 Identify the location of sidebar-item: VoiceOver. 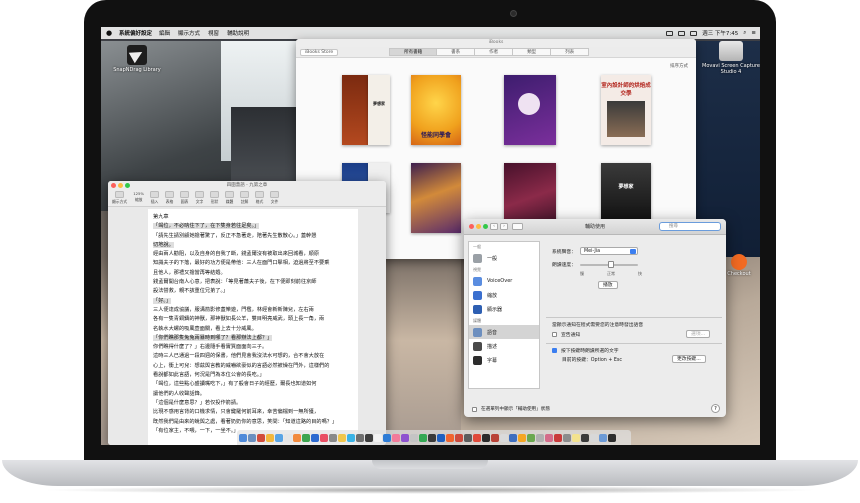
(504, 281).